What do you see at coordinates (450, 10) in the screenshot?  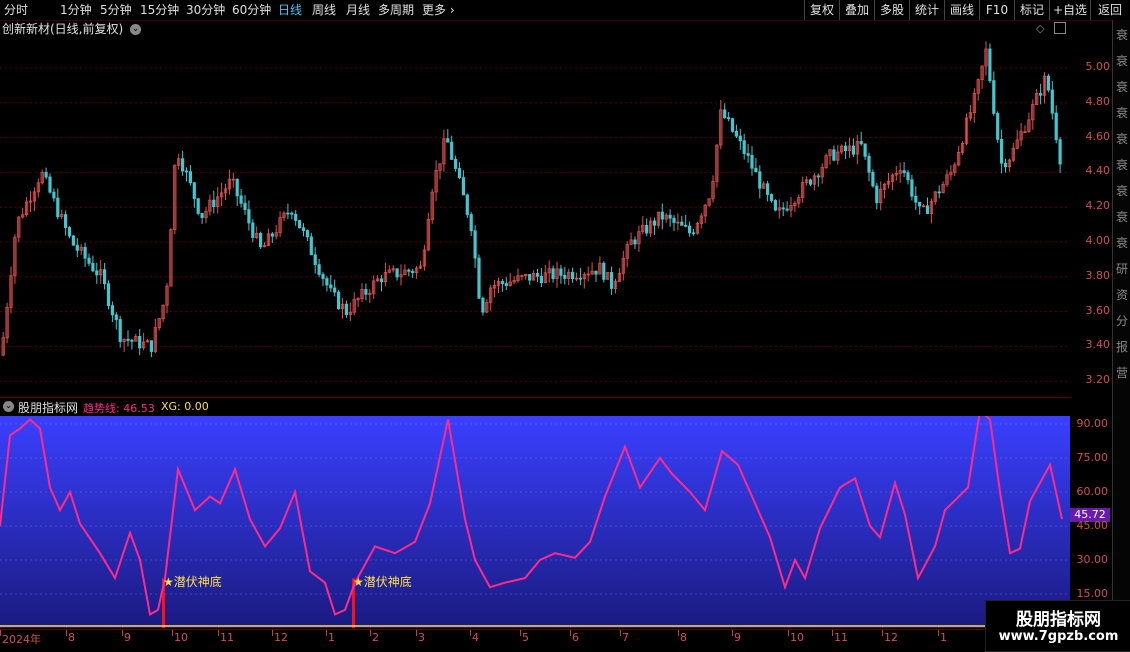 I see `chevron-right-icon: ›` at bounding box center [450, 10].